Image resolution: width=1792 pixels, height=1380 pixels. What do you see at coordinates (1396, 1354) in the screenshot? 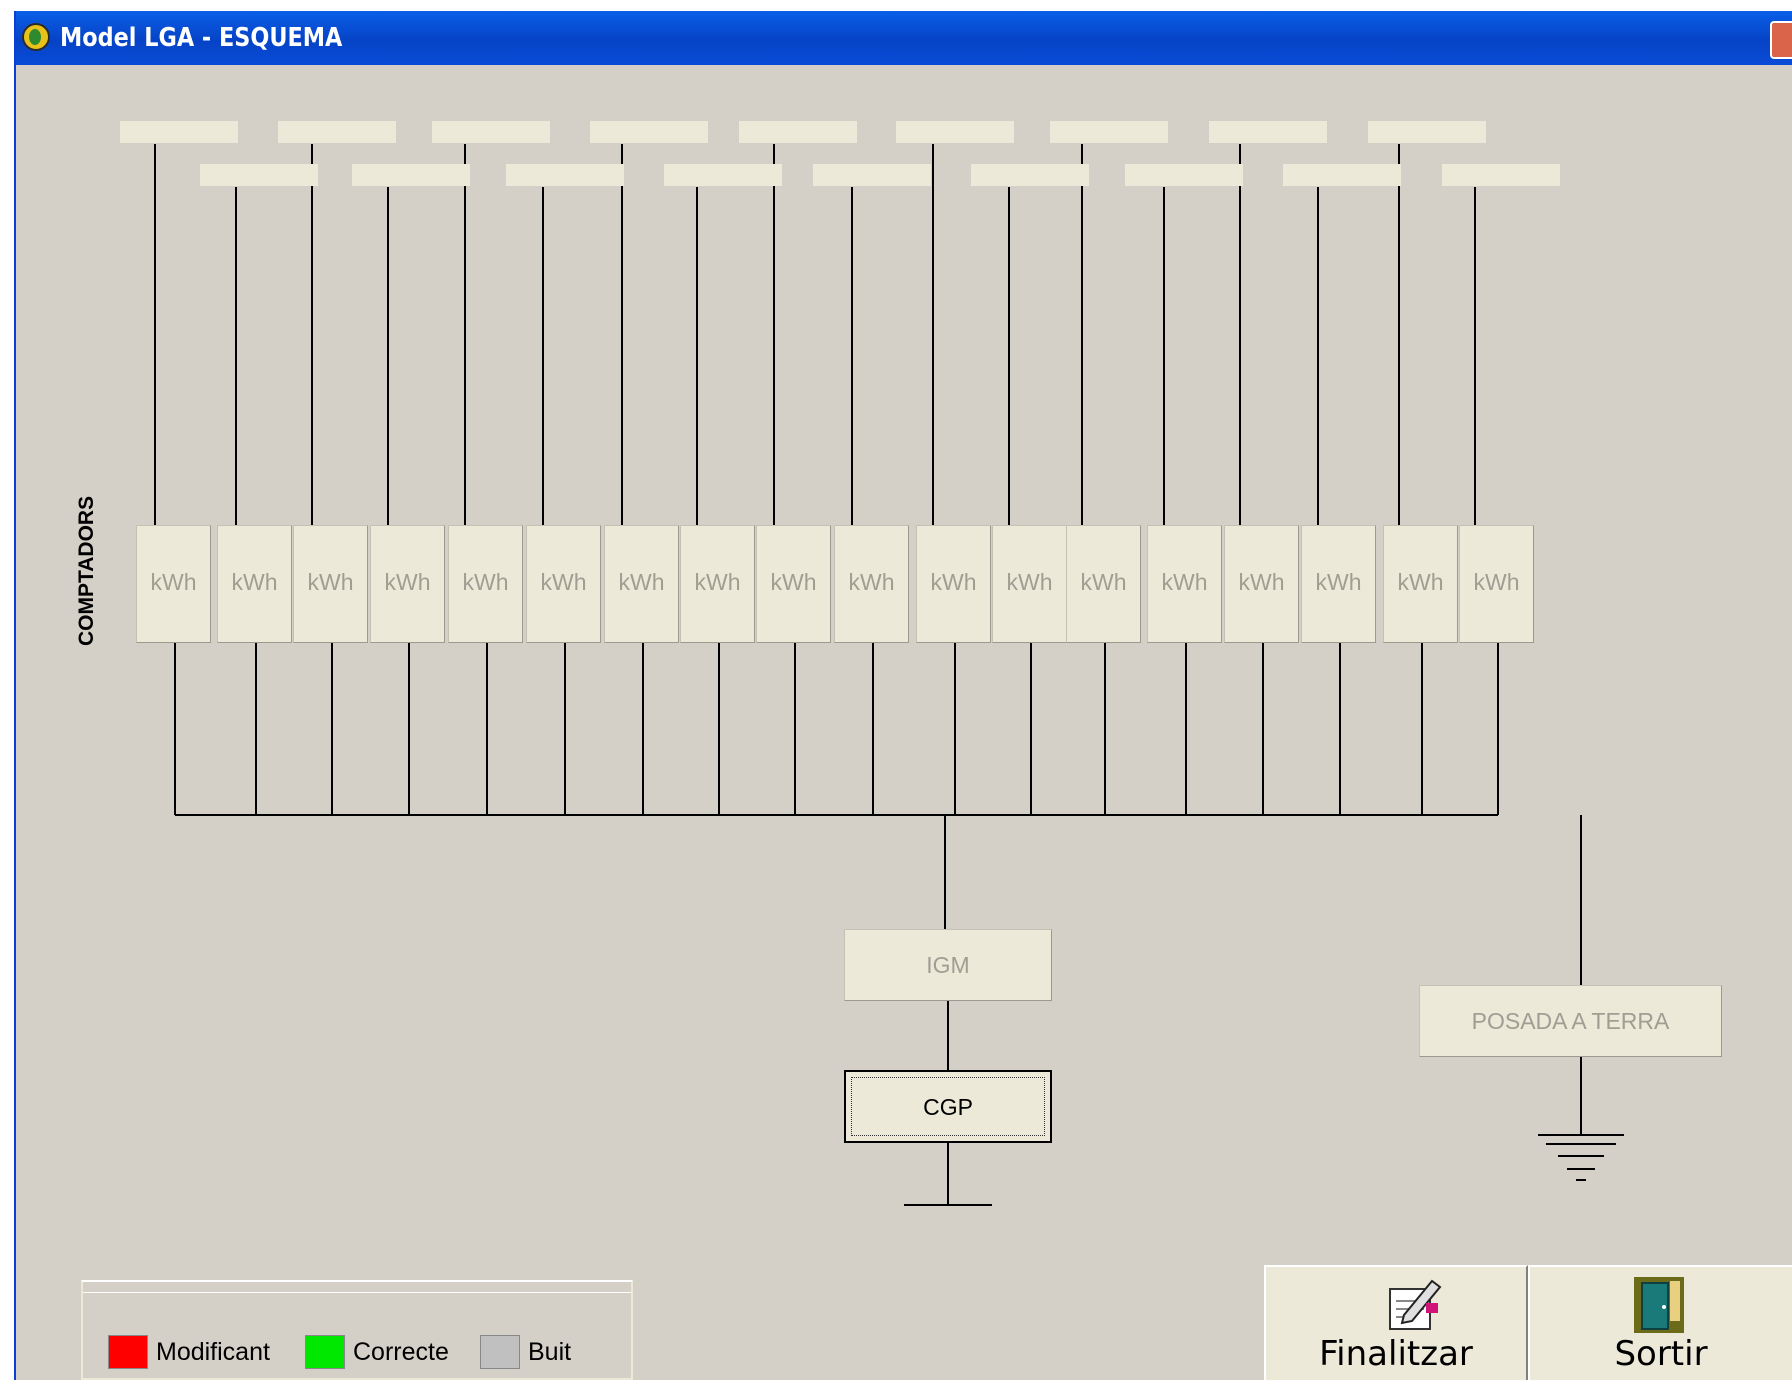
I see `finalize-button-label: Finalitzar` at bounding box center [1396, 1354].